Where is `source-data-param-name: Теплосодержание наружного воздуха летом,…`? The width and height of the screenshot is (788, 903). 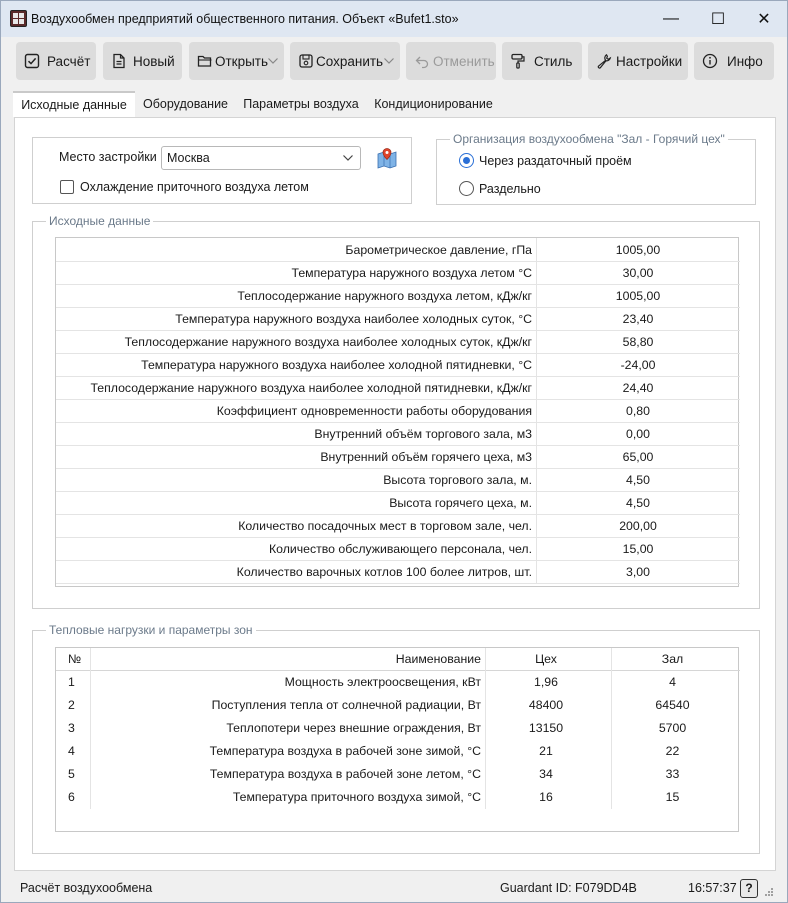
source-data-param-name: Теплосодержание наружного воздуха летом,… is located at coordinates (384, 296).